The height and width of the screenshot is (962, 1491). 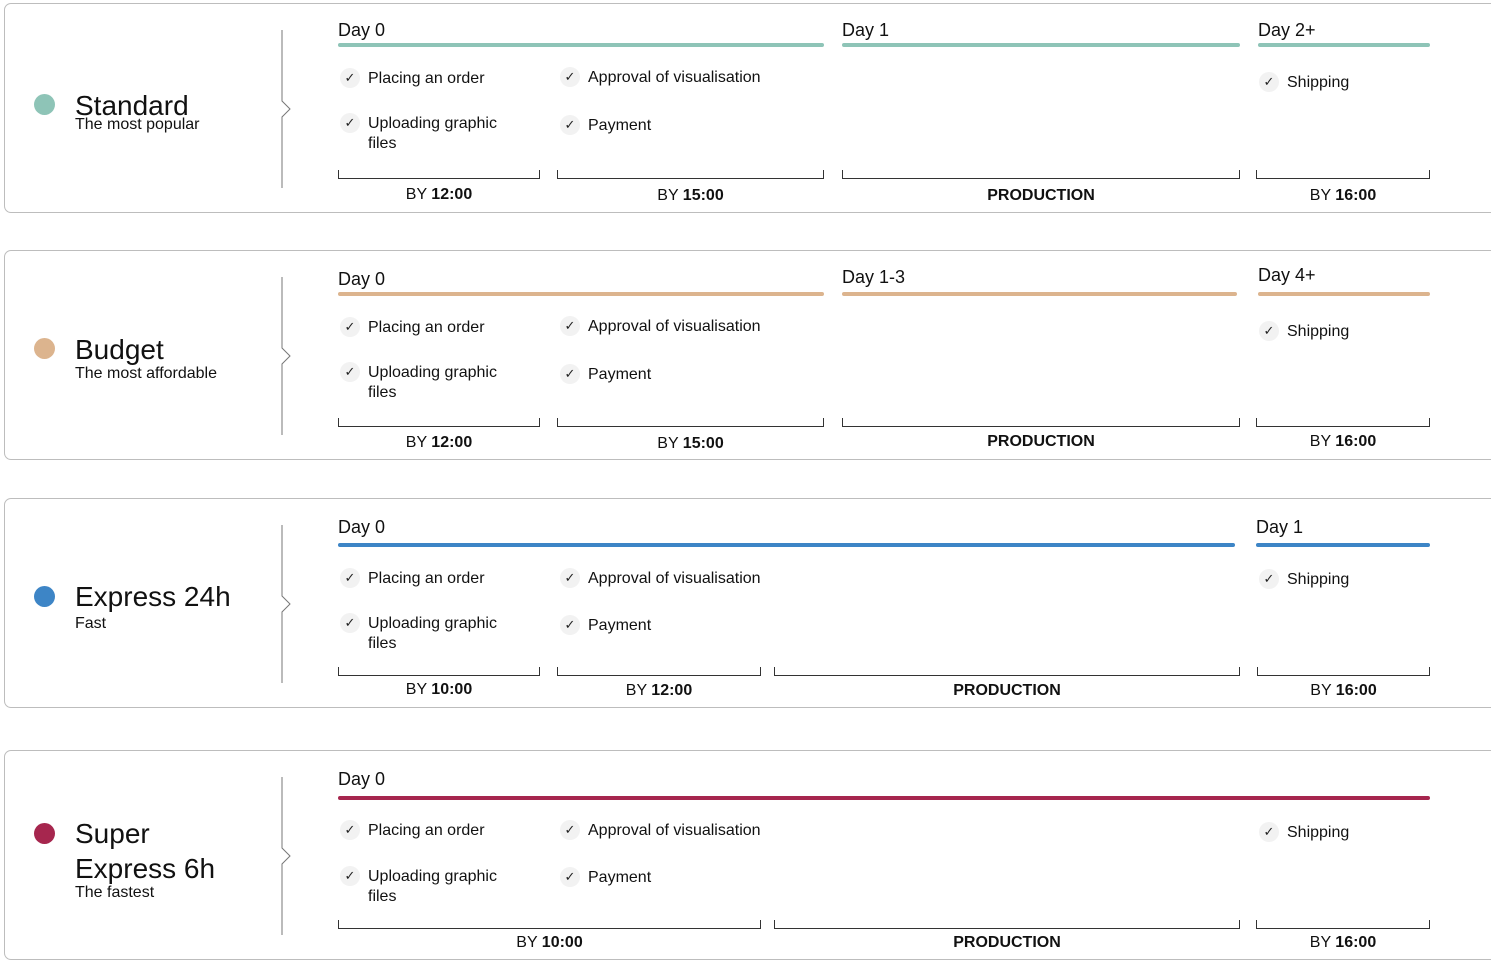 What do you see at coordinates (690, 195) in the screenshot?
I see `deadline-label: BY 15:00` at bounding box center [690, 195].